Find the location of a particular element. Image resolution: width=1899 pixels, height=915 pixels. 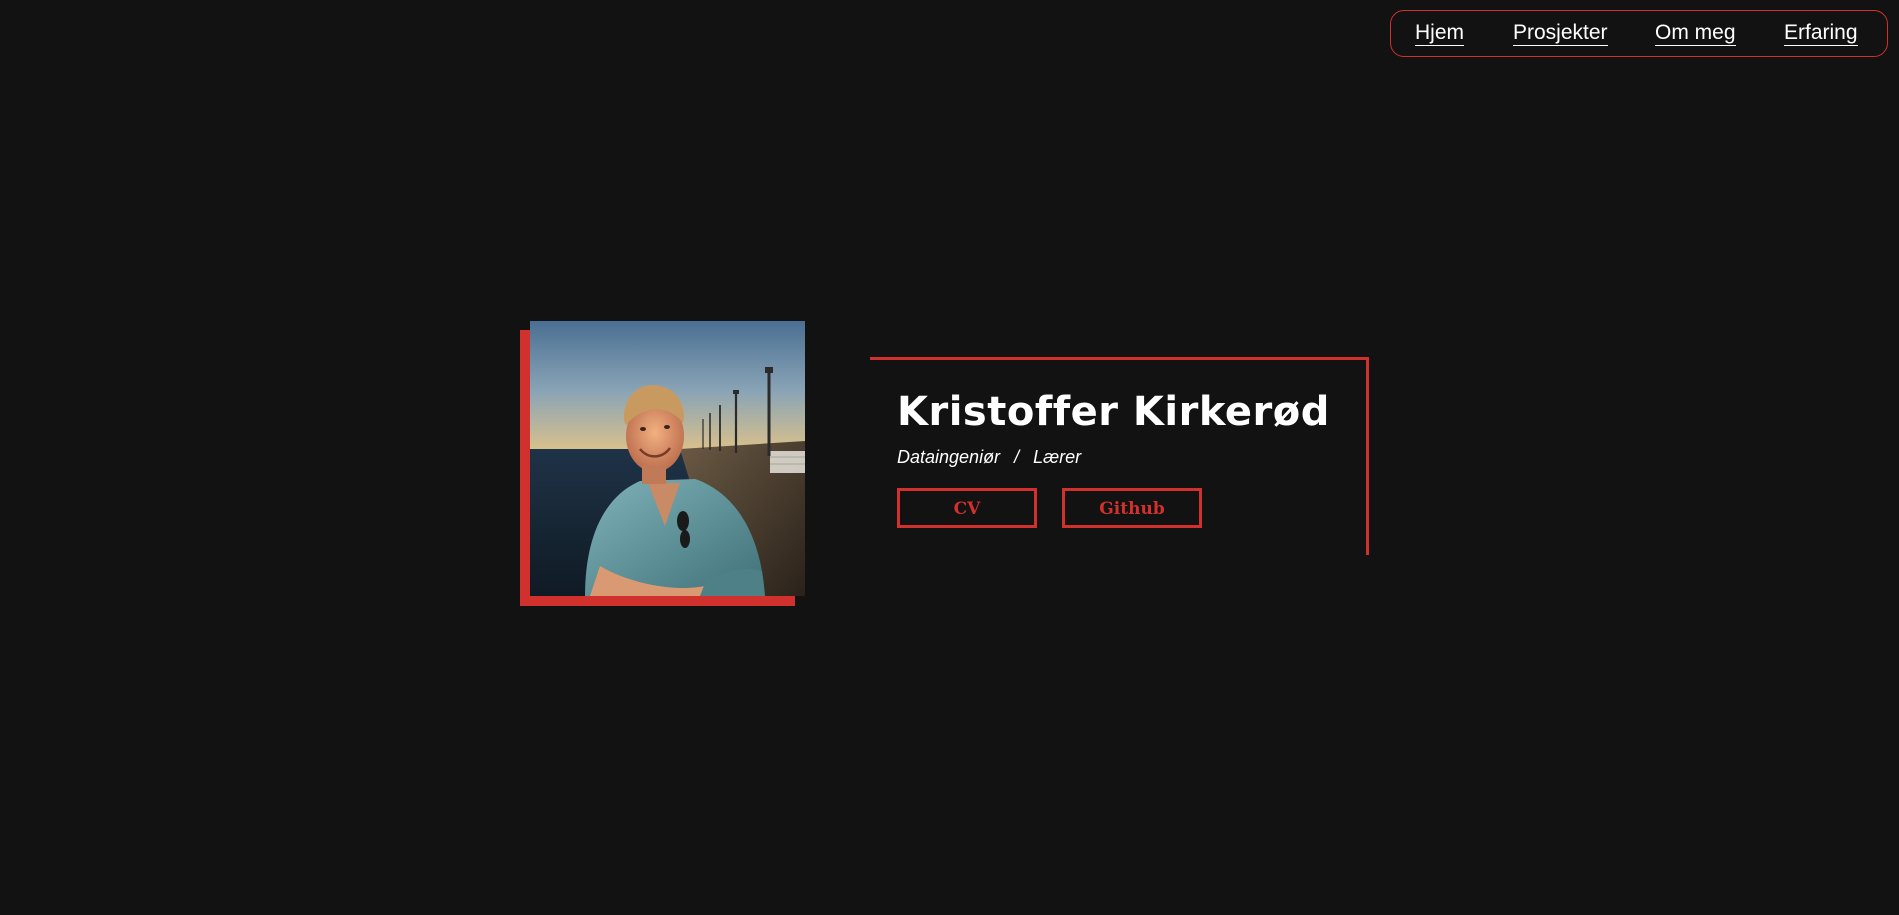

profile-photo is located at coordinates (667, 458).